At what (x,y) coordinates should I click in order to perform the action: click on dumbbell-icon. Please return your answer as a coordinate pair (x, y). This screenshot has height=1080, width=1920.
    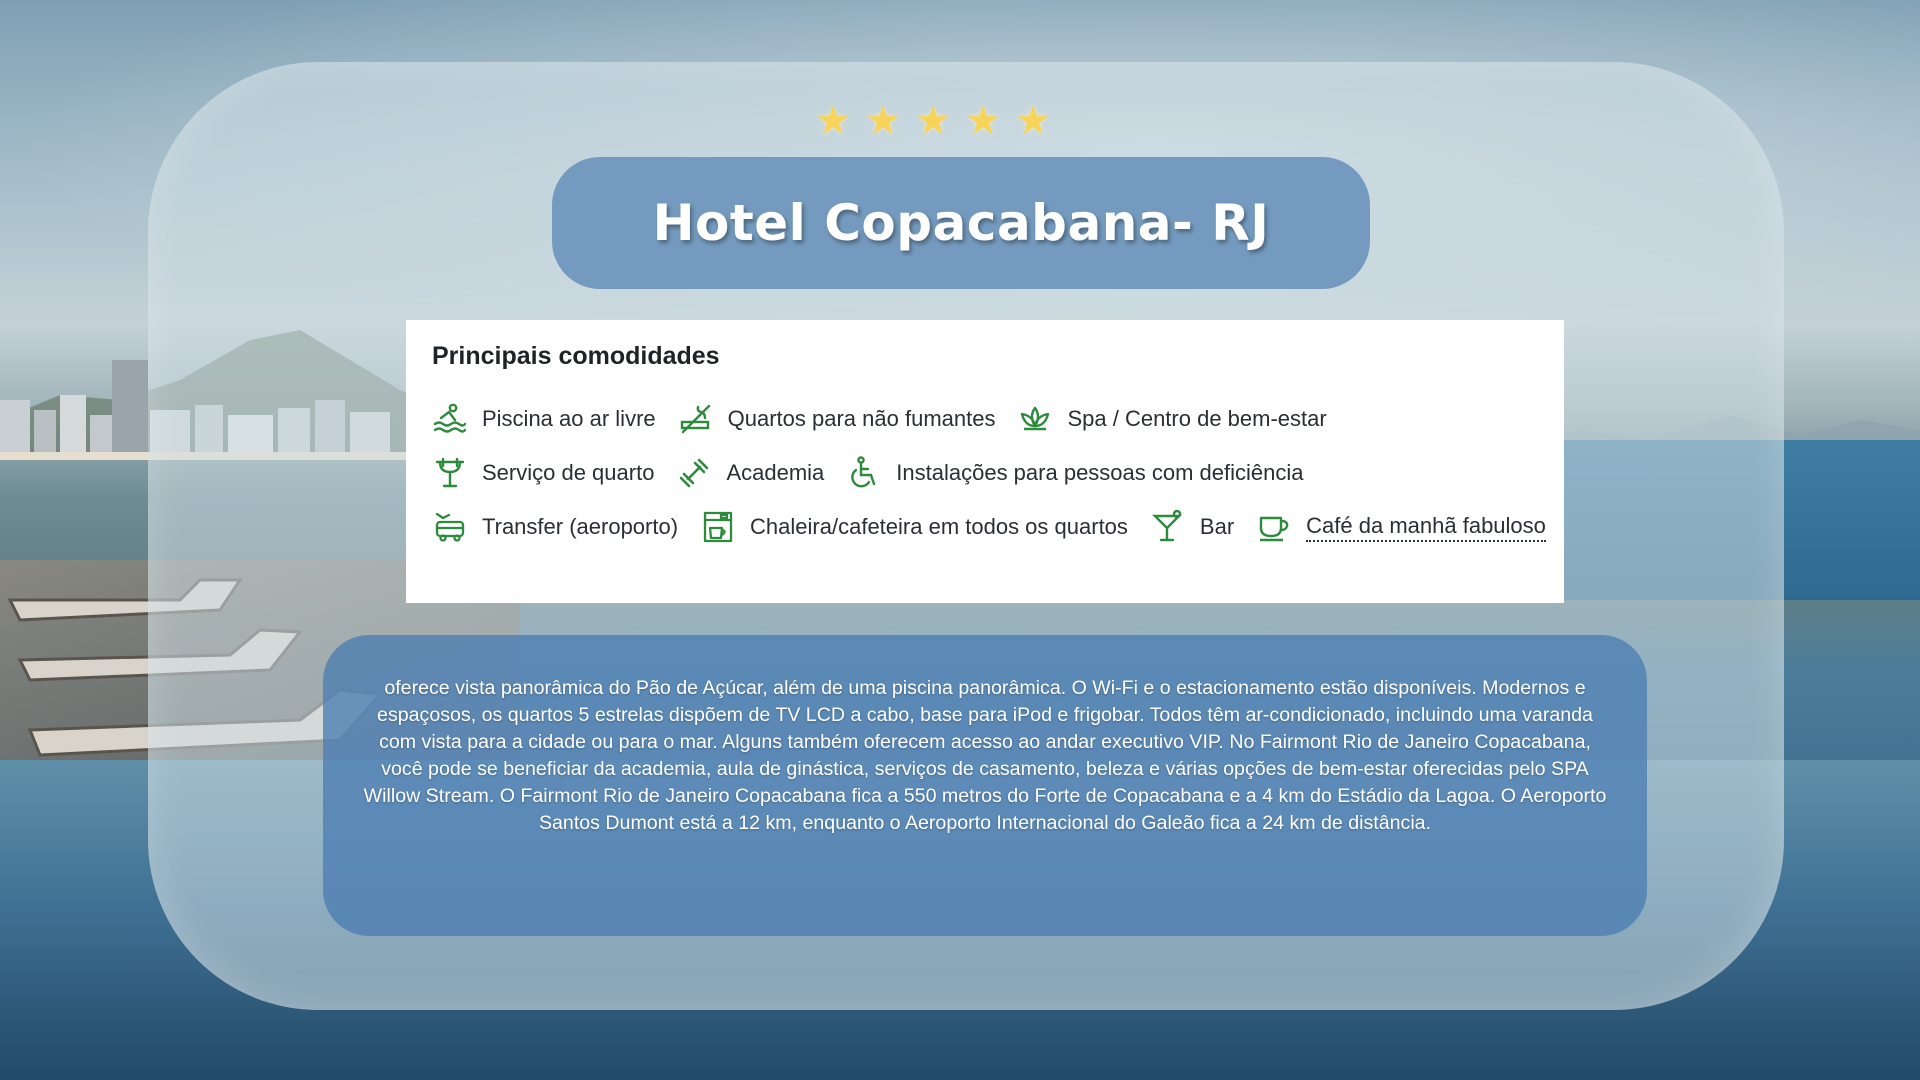
    Looking at the image, I should click on (694, 473).